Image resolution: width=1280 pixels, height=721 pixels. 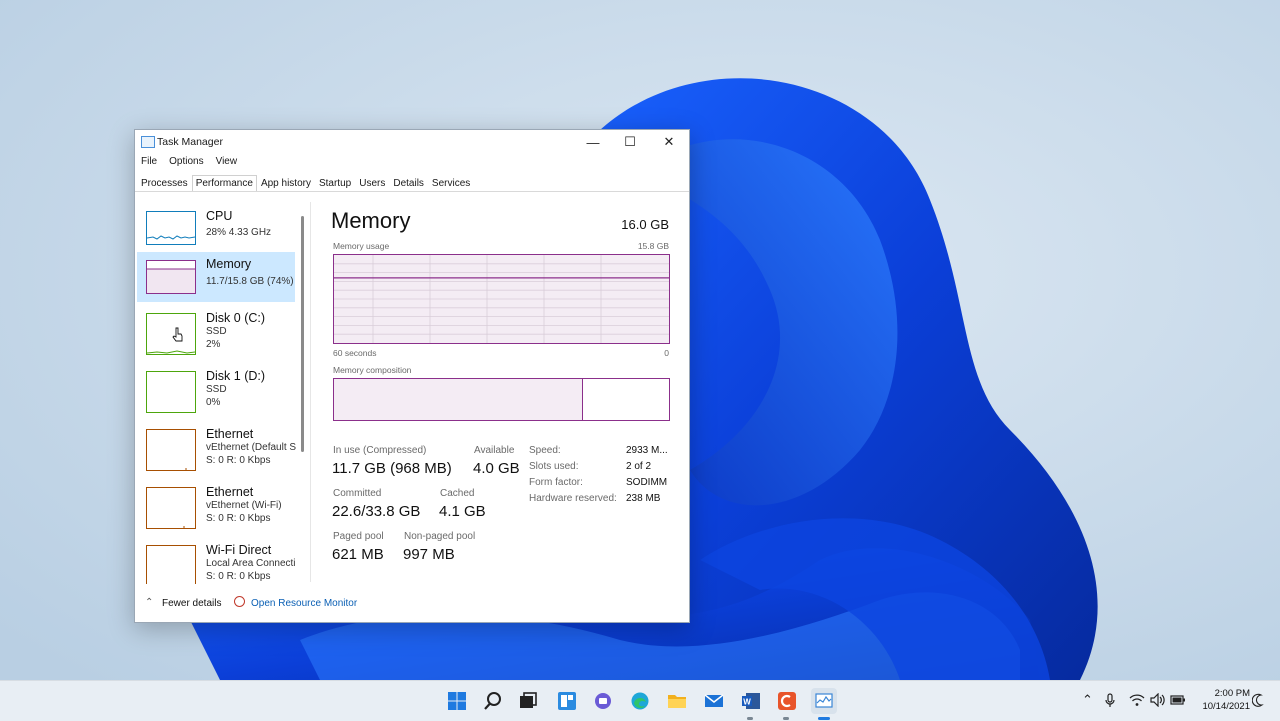 I want to click on cached-value: 4.1 GB, so click(x=462, y=511).